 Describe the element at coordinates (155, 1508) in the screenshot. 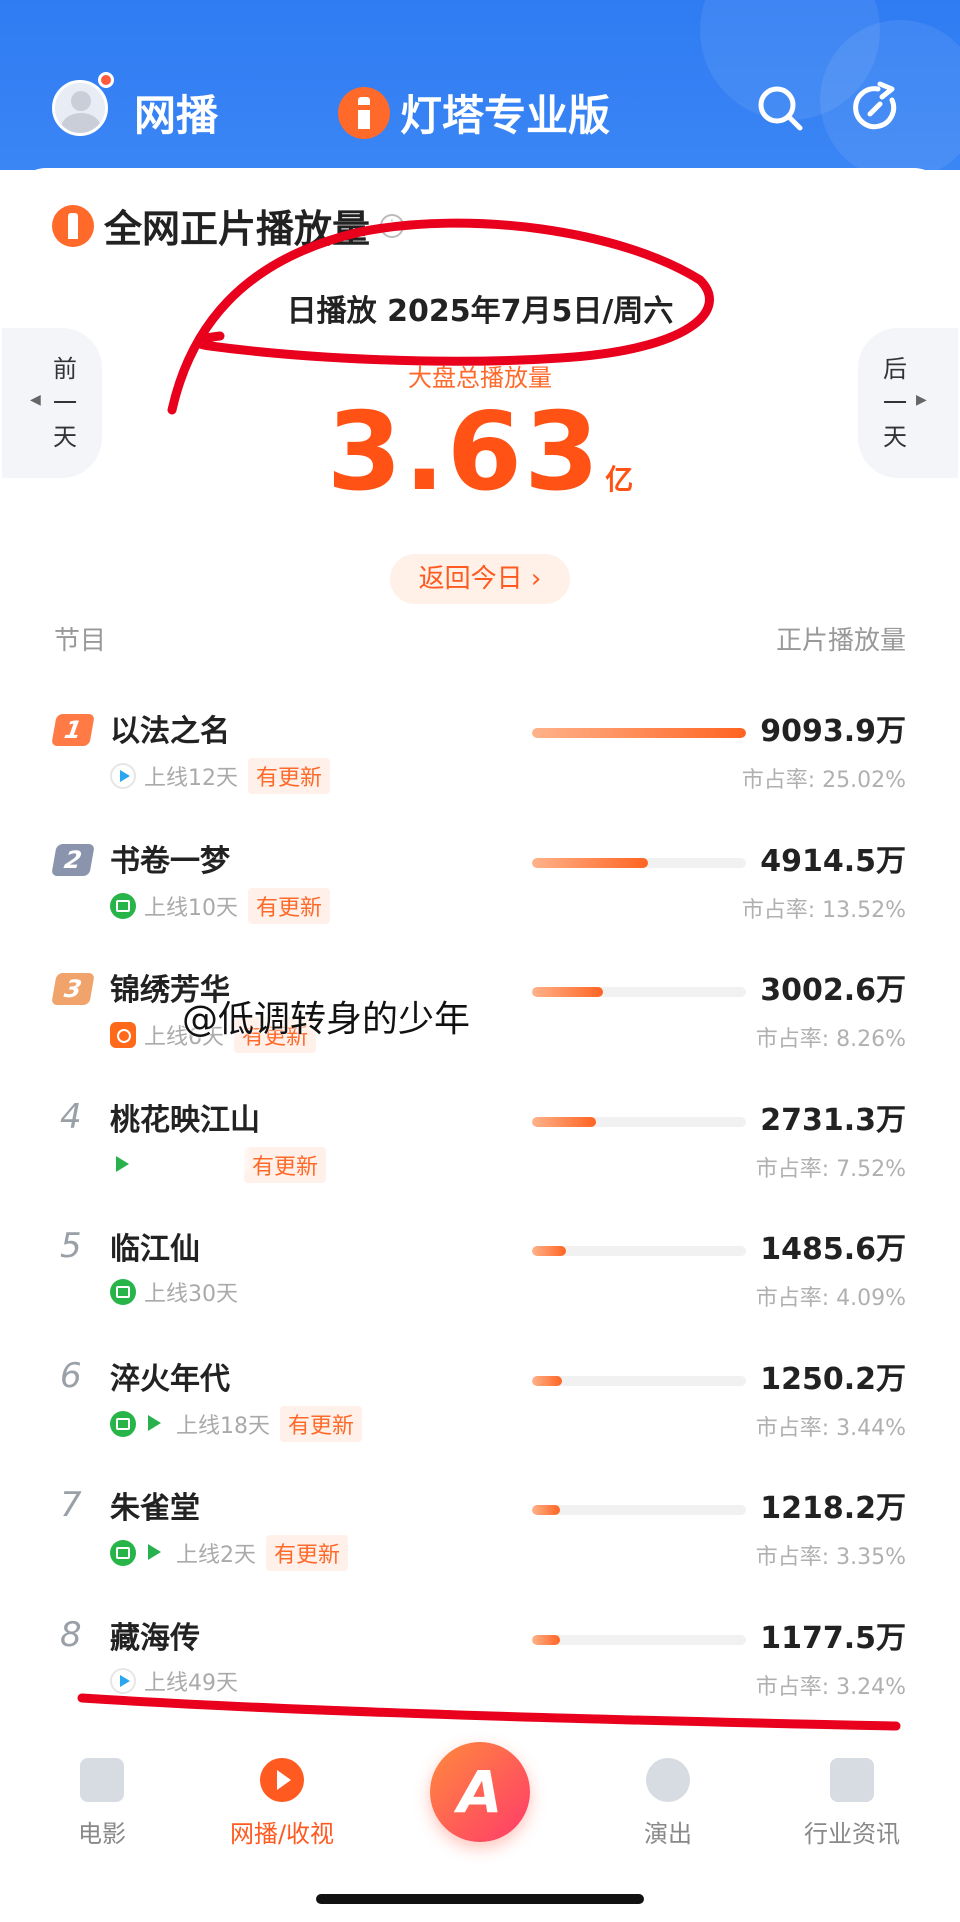

I see `program-title: 朱雀堂` at that location.